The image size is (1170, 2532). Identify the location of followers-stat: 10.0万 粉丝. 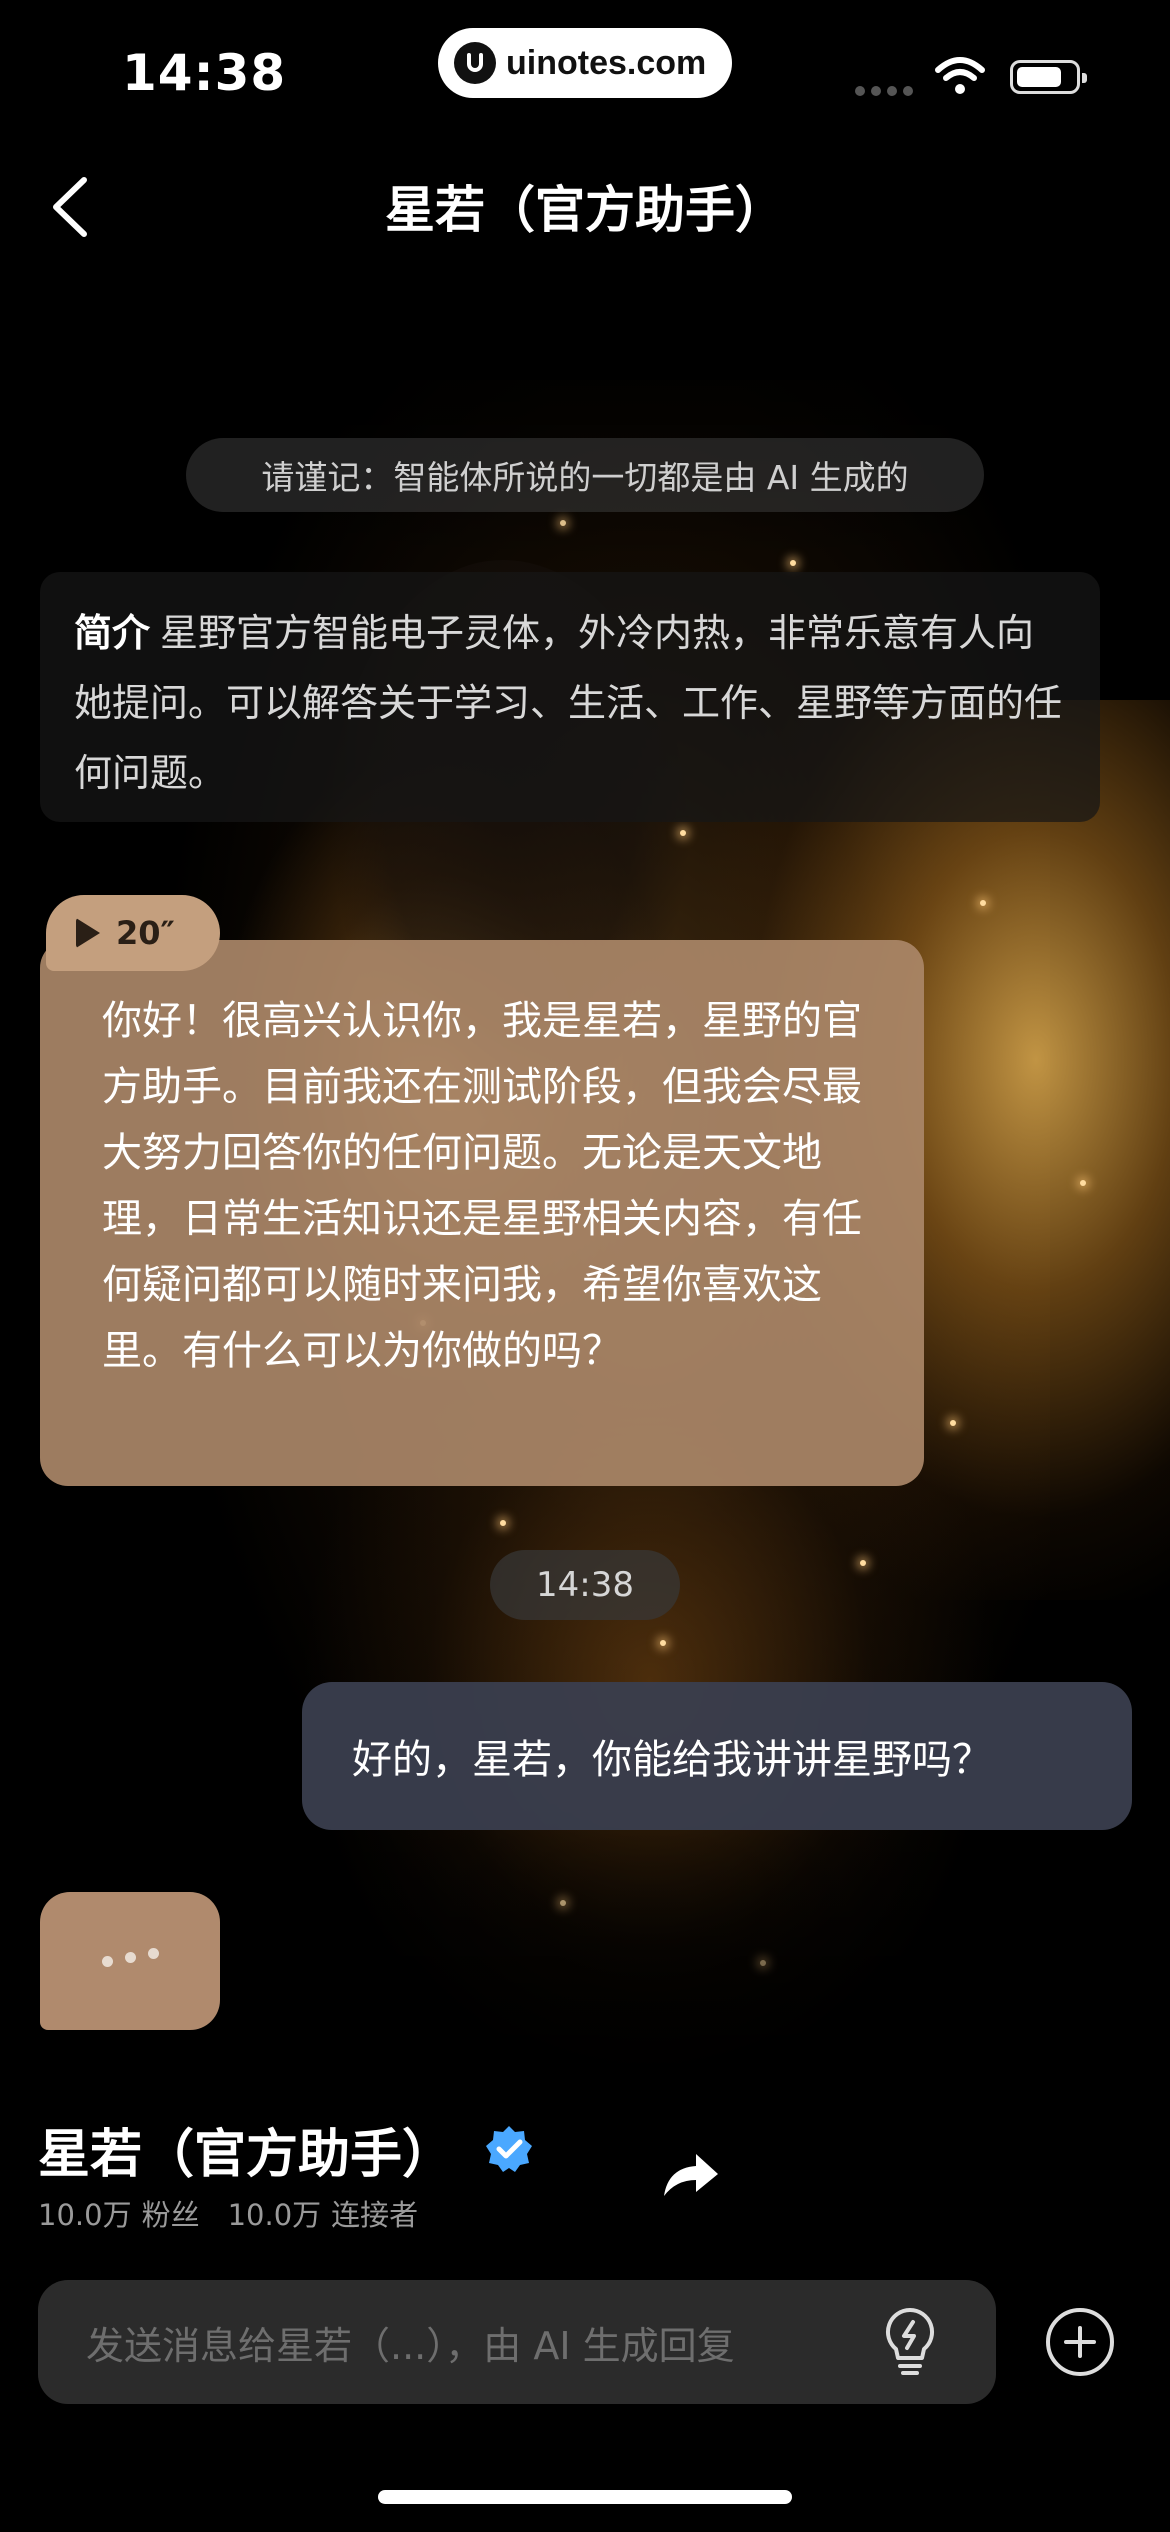
(119, 2215).